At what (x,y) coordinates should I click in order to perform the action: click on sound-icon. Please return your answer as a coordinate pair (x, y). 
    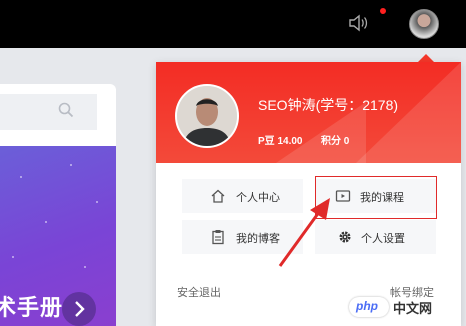
    Looking at the image, I should click on (358, 23).